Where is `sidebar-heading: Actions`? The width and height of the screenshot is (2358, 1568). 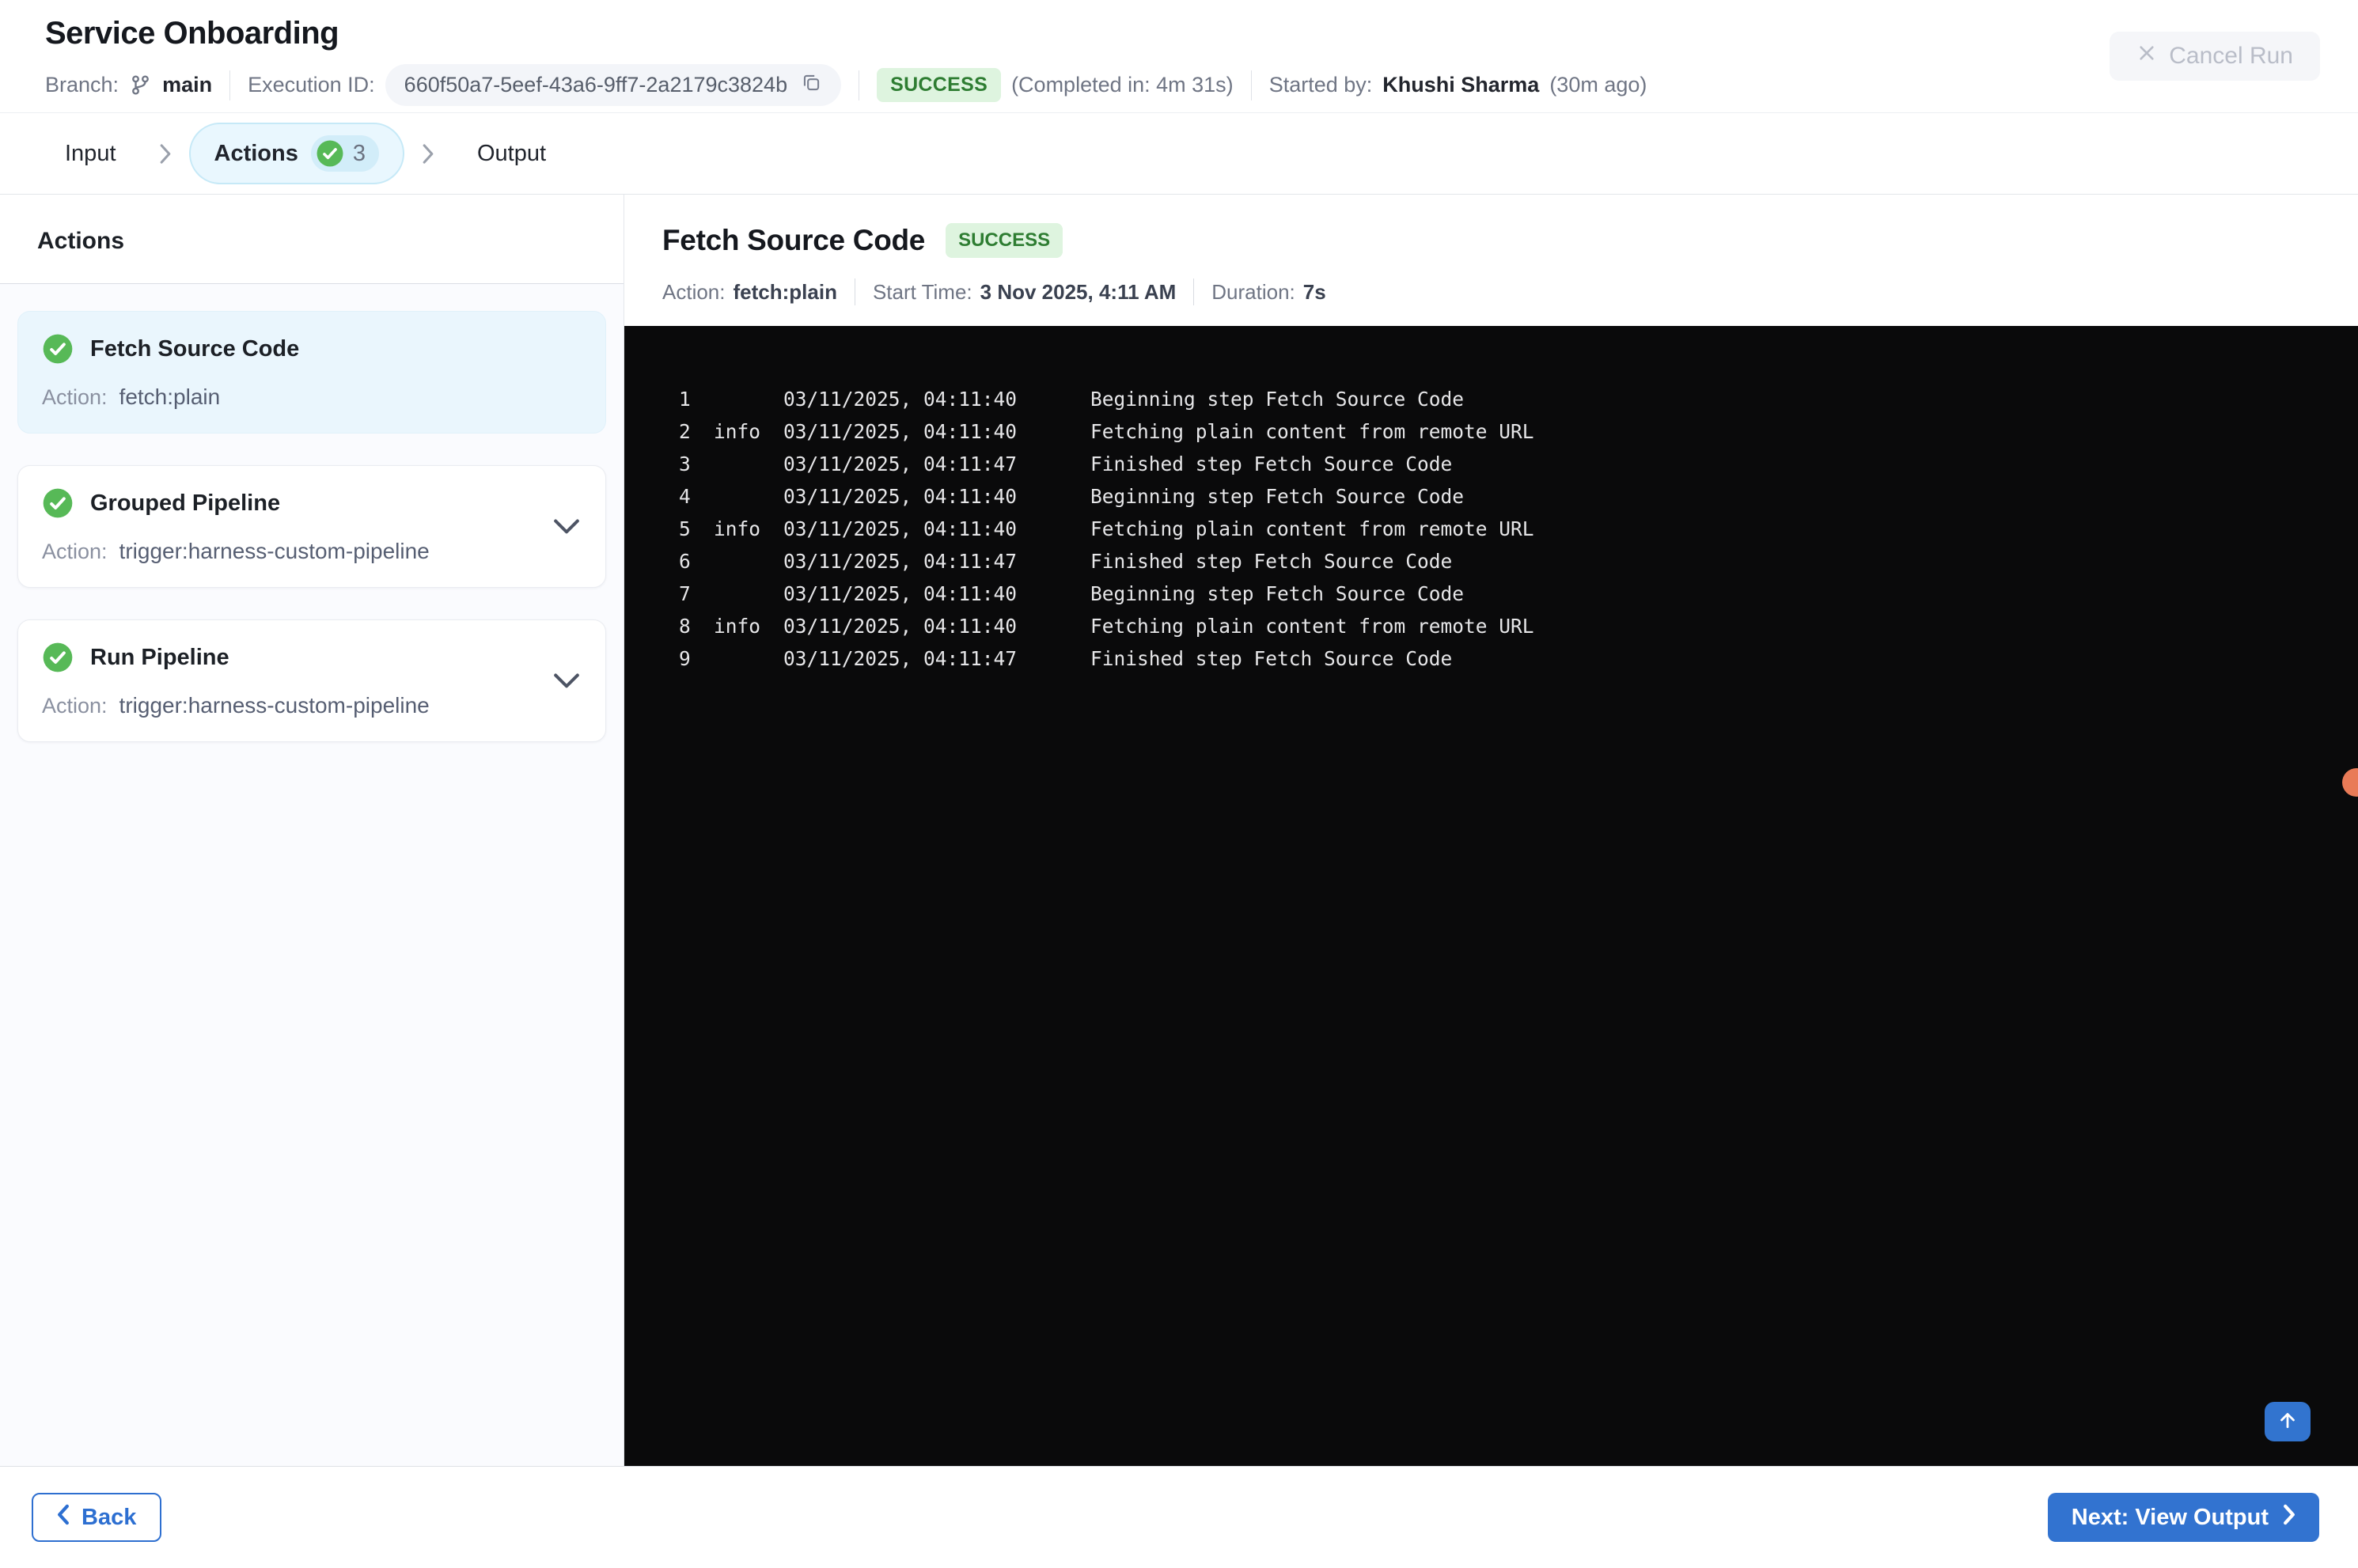 sidebar-heading: Actions is located at coordinates (312, 239).